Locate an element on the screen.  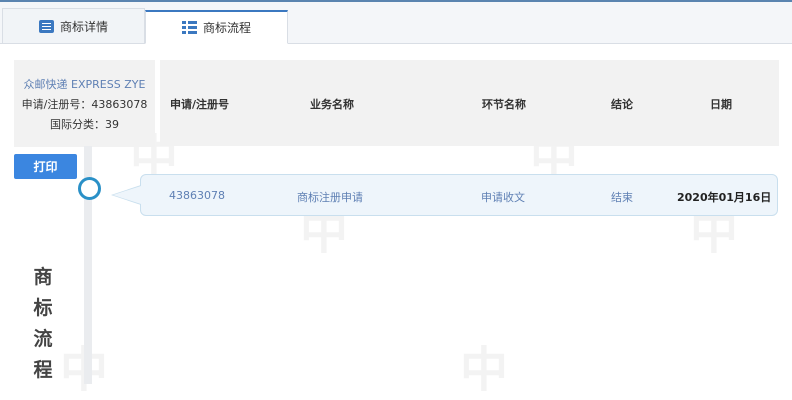
tab-trademark-details: 商标详情 is located at coordinates (73, 25).